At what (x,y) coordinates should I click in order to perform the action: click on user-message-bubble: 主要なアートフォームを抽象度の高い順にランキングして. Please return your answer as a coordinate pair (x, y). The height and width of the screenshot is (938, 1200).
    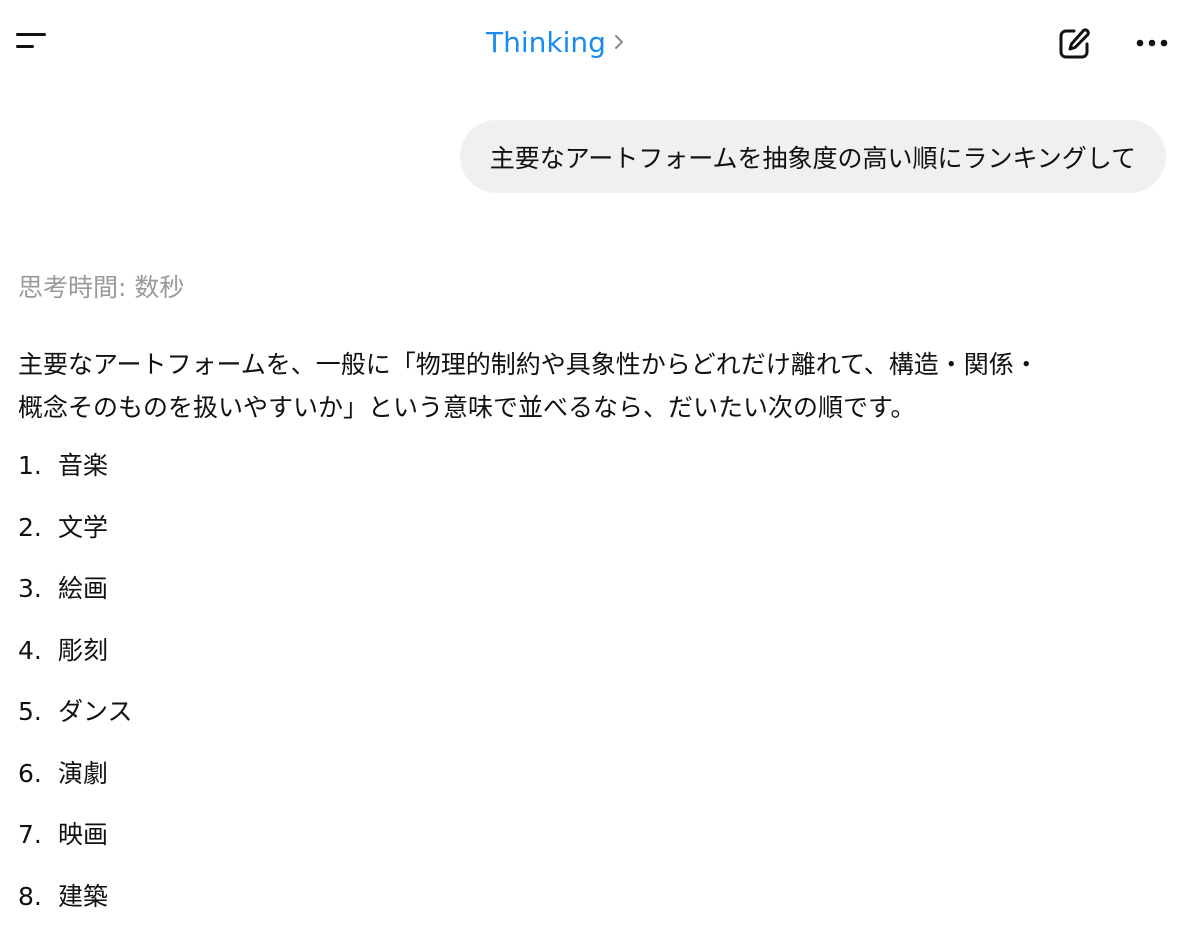
    Looking at the image, I should click on (813, 156).